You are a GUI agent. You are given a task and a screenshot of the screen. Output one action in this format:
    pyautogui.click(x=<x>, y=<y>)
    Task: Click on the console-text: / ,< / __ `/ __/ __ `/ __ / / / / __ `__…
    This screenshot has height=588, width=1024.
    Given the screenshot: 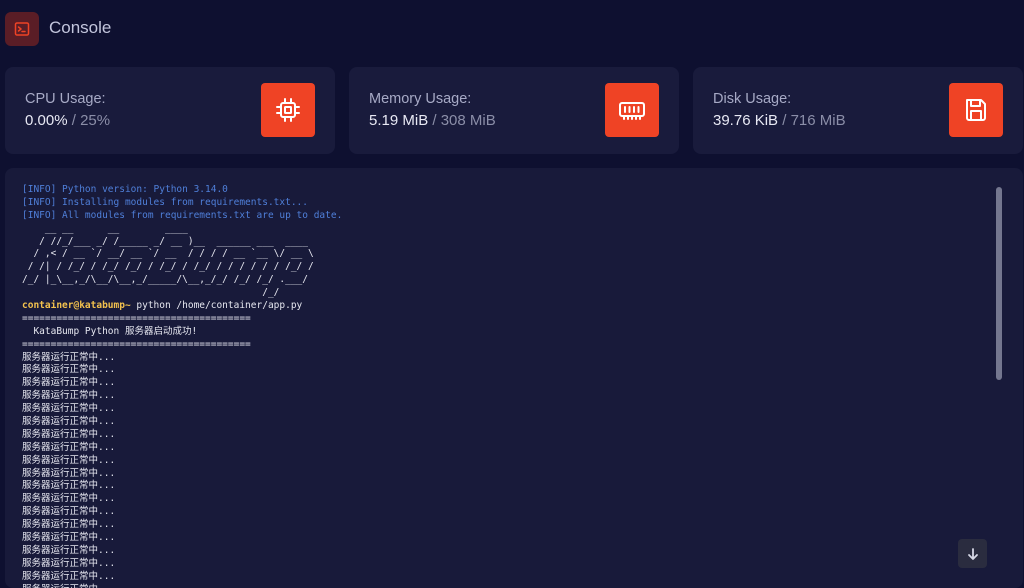 What is the action you would take?
    pyautogui.click(x=168, y=254)
    